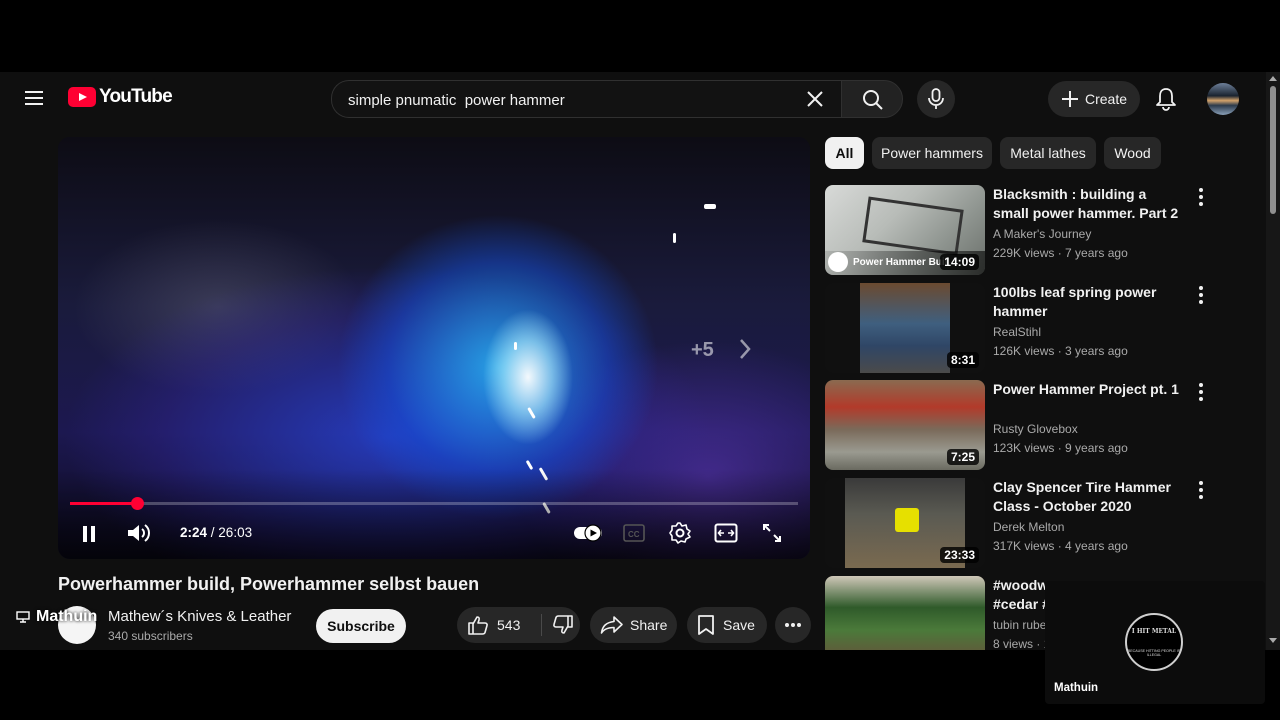 The width and height of the screenshot is (1280, 720). What do you see at coordinates (726, 533) in the screenshot?
I see `theater-mode-icon` at bounding box center [726, 533].